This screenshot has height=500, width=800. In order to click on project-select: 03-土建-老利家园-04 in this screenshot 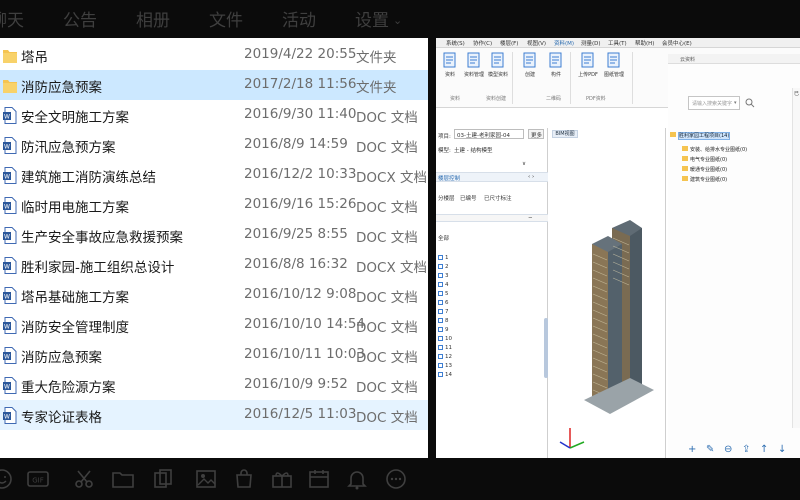, I will do `click(489, 134)`.